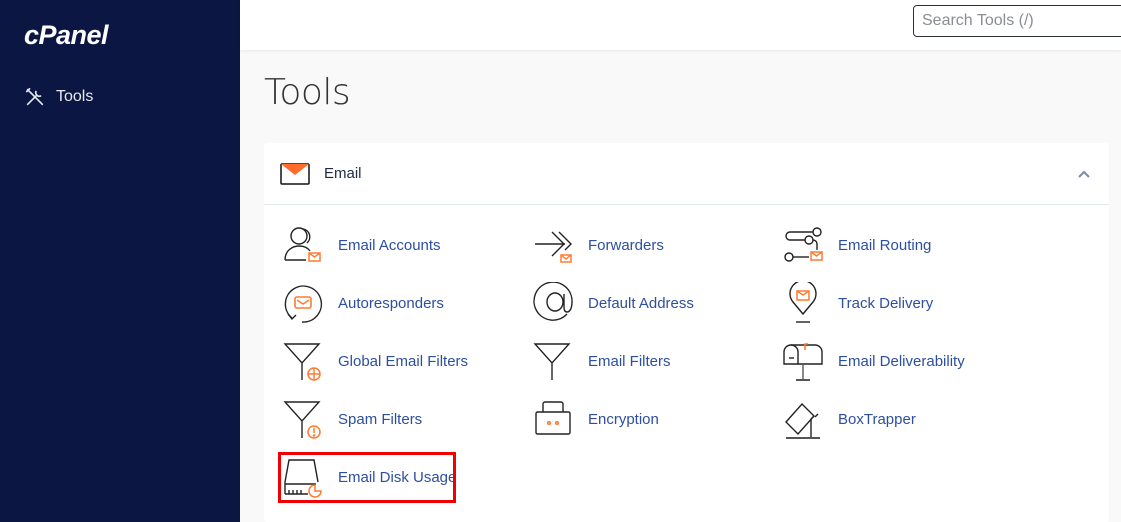 This screenshot has width=1121, height=522. Describe the element at coordinates (626, 245) in the screenshot. I see `tool-label: Forwarders` at that location.